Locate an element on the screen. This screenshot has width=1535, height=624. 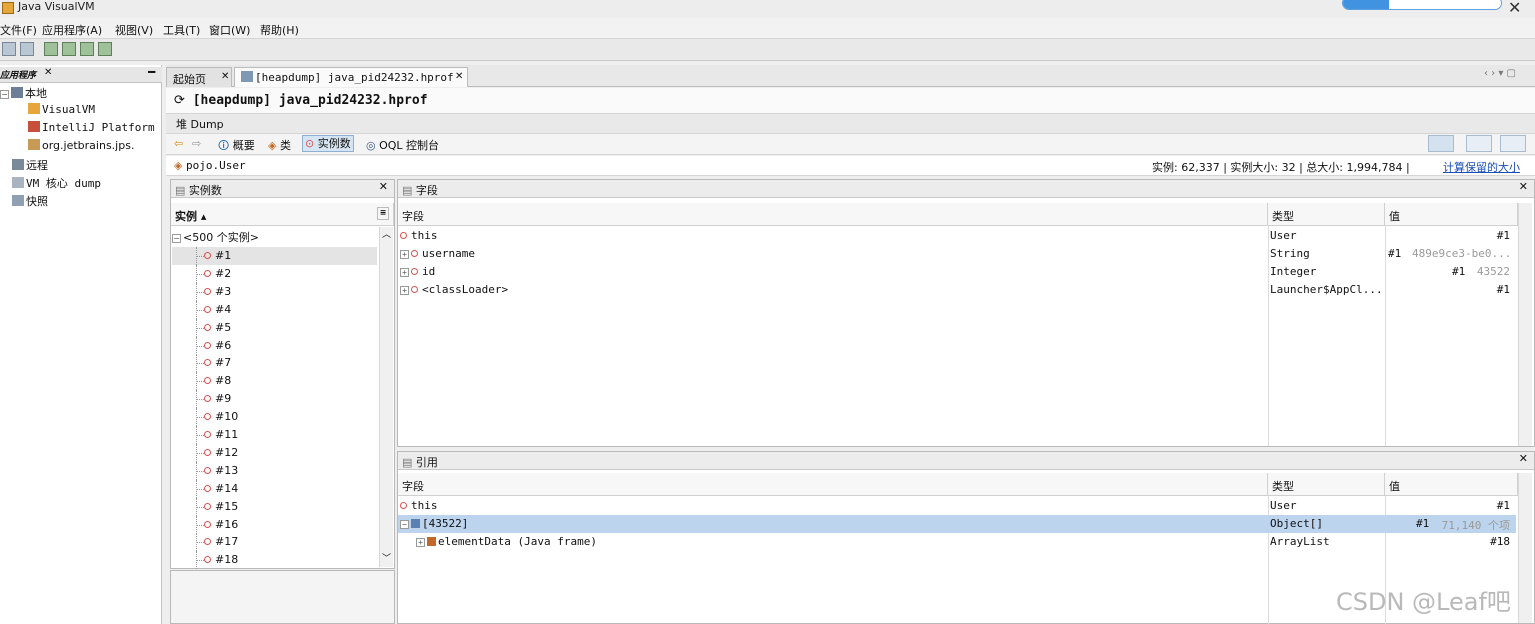
fields-col-field: 字段 is located at coordinates (833, 214).